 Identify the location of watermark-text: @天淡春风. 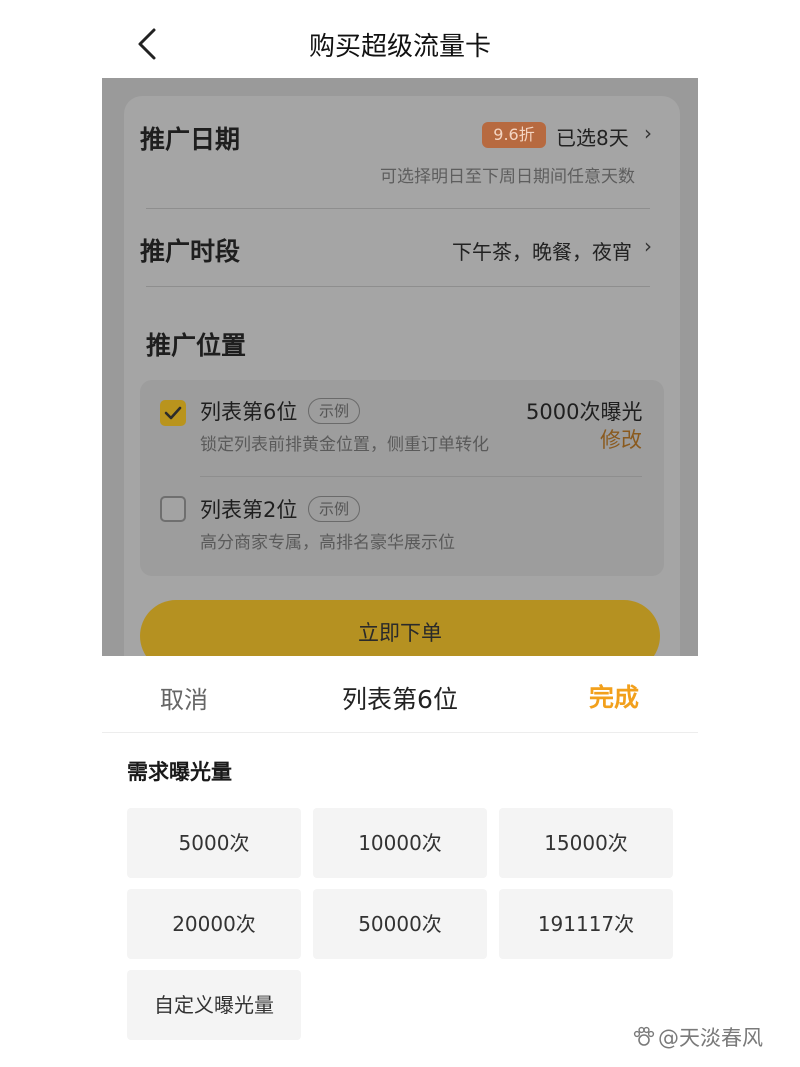
(710, 1038).